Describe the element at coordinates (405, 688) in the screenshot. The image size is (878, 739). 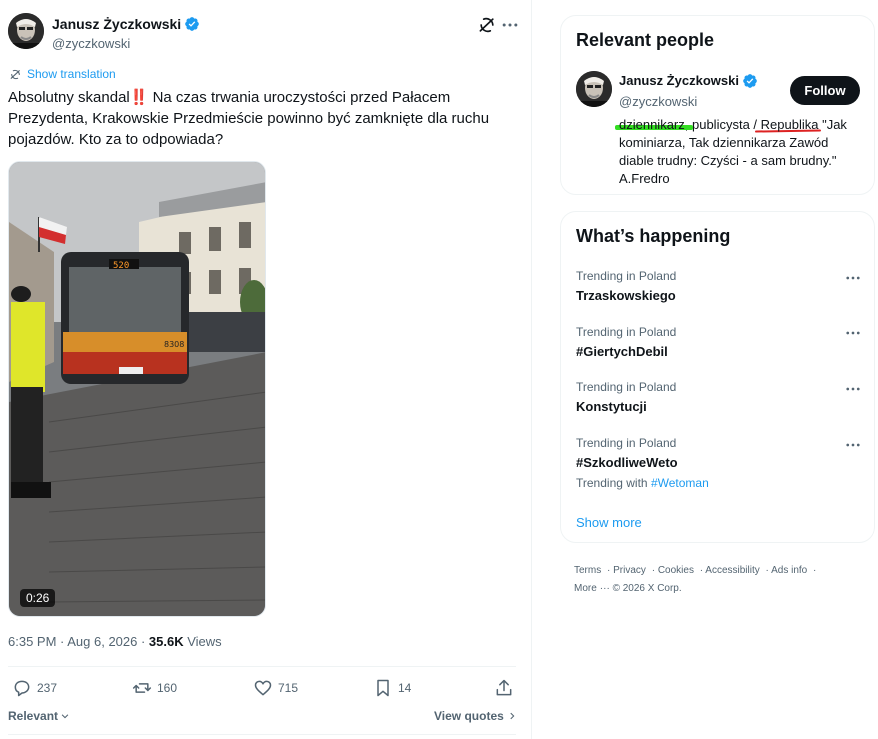
I see `bookmark-count: 14` at that location.